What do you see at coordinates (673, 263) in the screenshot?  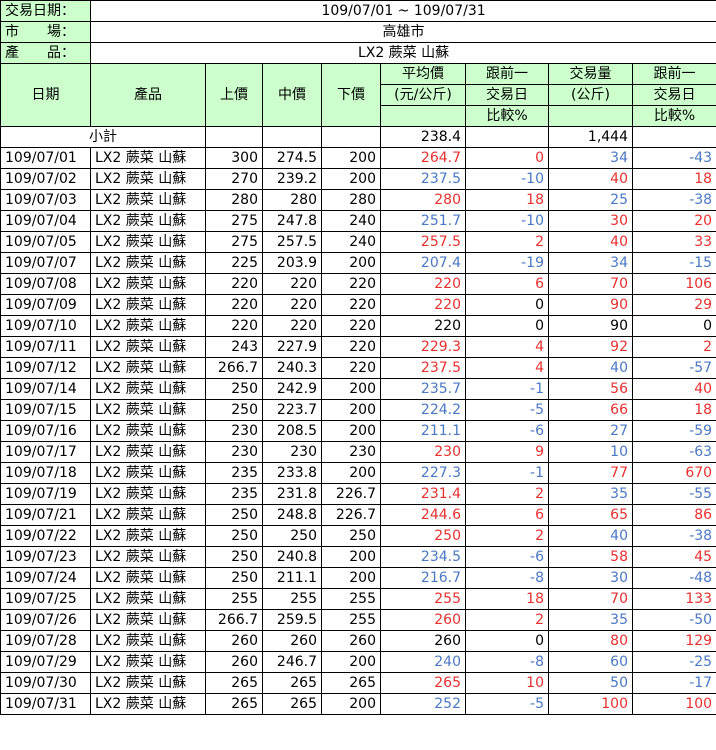 I see `cell-cmp2: -15` at bounding box center [673, 263].